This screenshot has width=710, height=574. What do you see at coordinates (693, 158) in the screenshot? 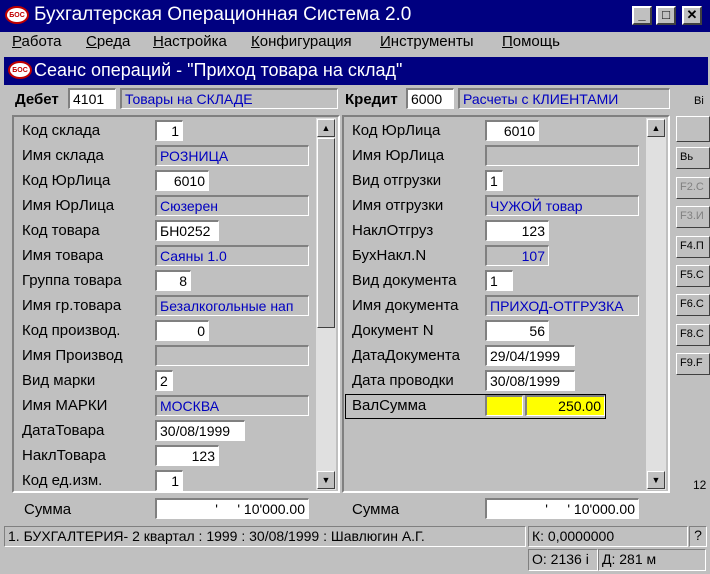
I see `side-button-exit: Вь` at bounding box center [693, 158].